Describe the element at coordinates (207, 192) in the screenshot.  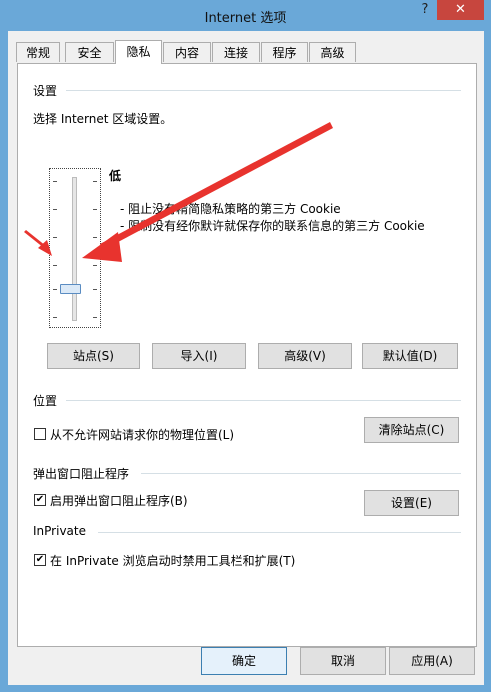
I see `annotation-arrow-large-icon` at that location.